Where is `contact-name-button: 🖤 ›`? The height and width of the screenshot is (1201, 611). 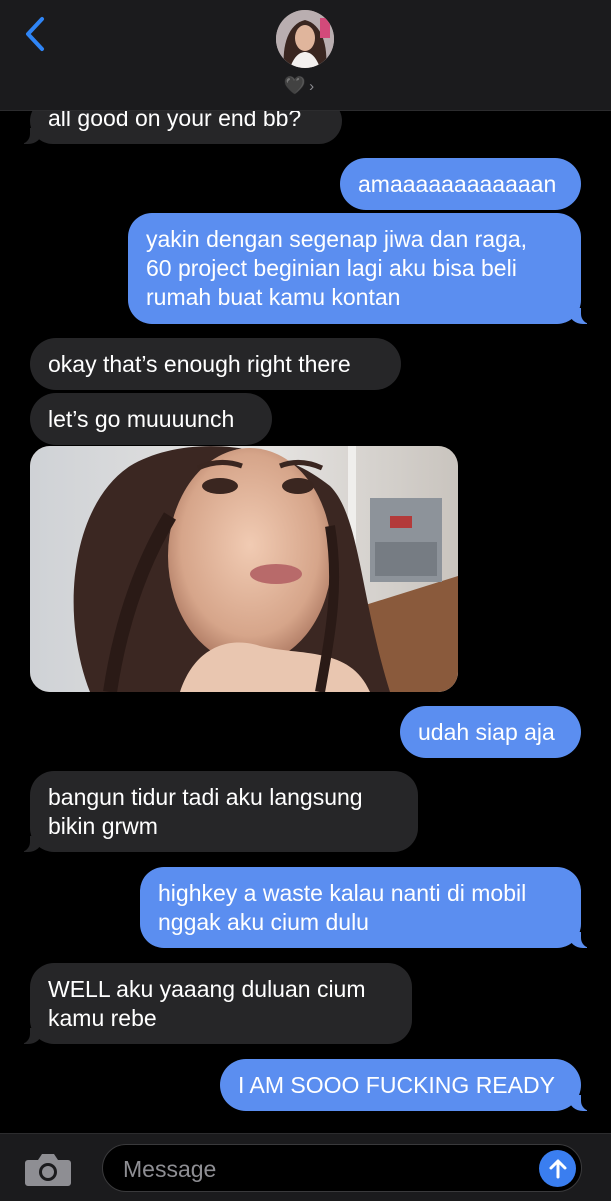
contact-name-button: 🖤 › is located at coordinates (299, 86).